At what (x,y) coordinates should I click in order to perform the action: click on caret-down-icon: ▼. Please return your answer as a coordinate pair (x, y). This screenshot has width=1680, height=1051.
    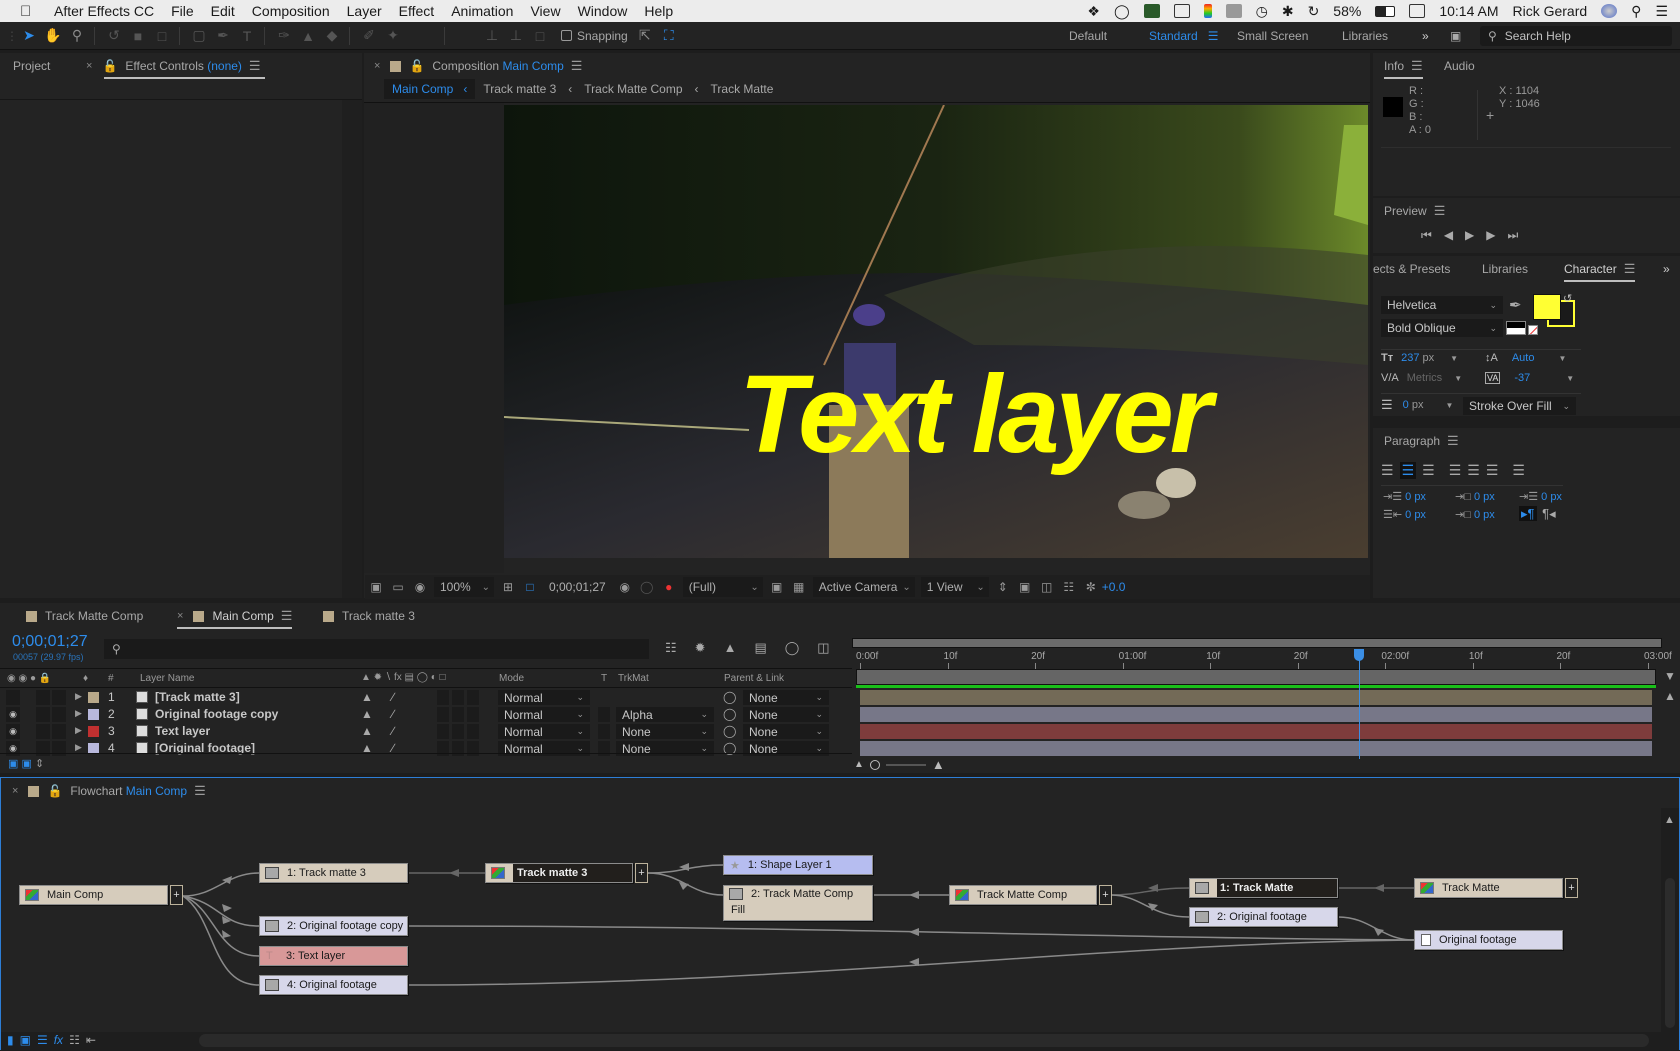
    Looking at the image, I should click on (1454, 358).